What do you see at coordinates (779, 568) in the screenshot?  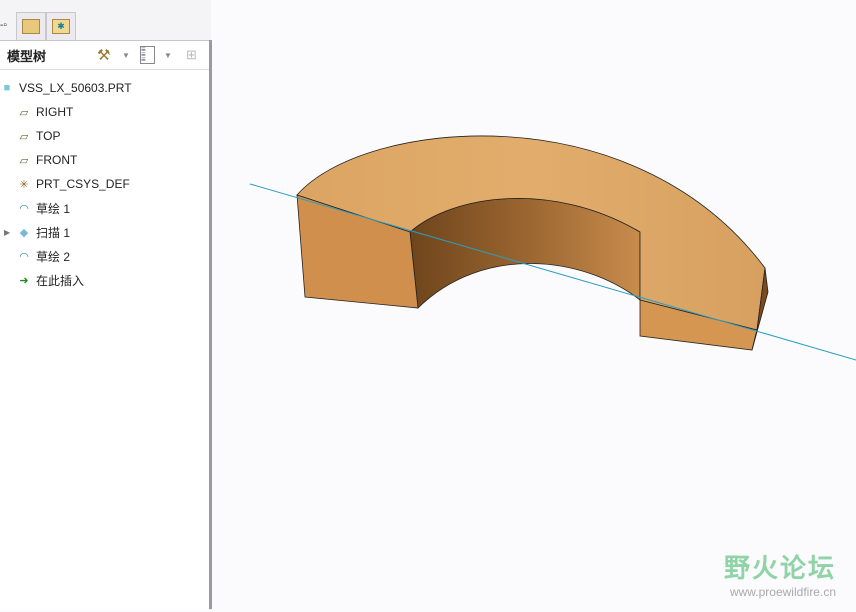 I see `watermark-title: 野火论坛` at bounding box center [779, 568].